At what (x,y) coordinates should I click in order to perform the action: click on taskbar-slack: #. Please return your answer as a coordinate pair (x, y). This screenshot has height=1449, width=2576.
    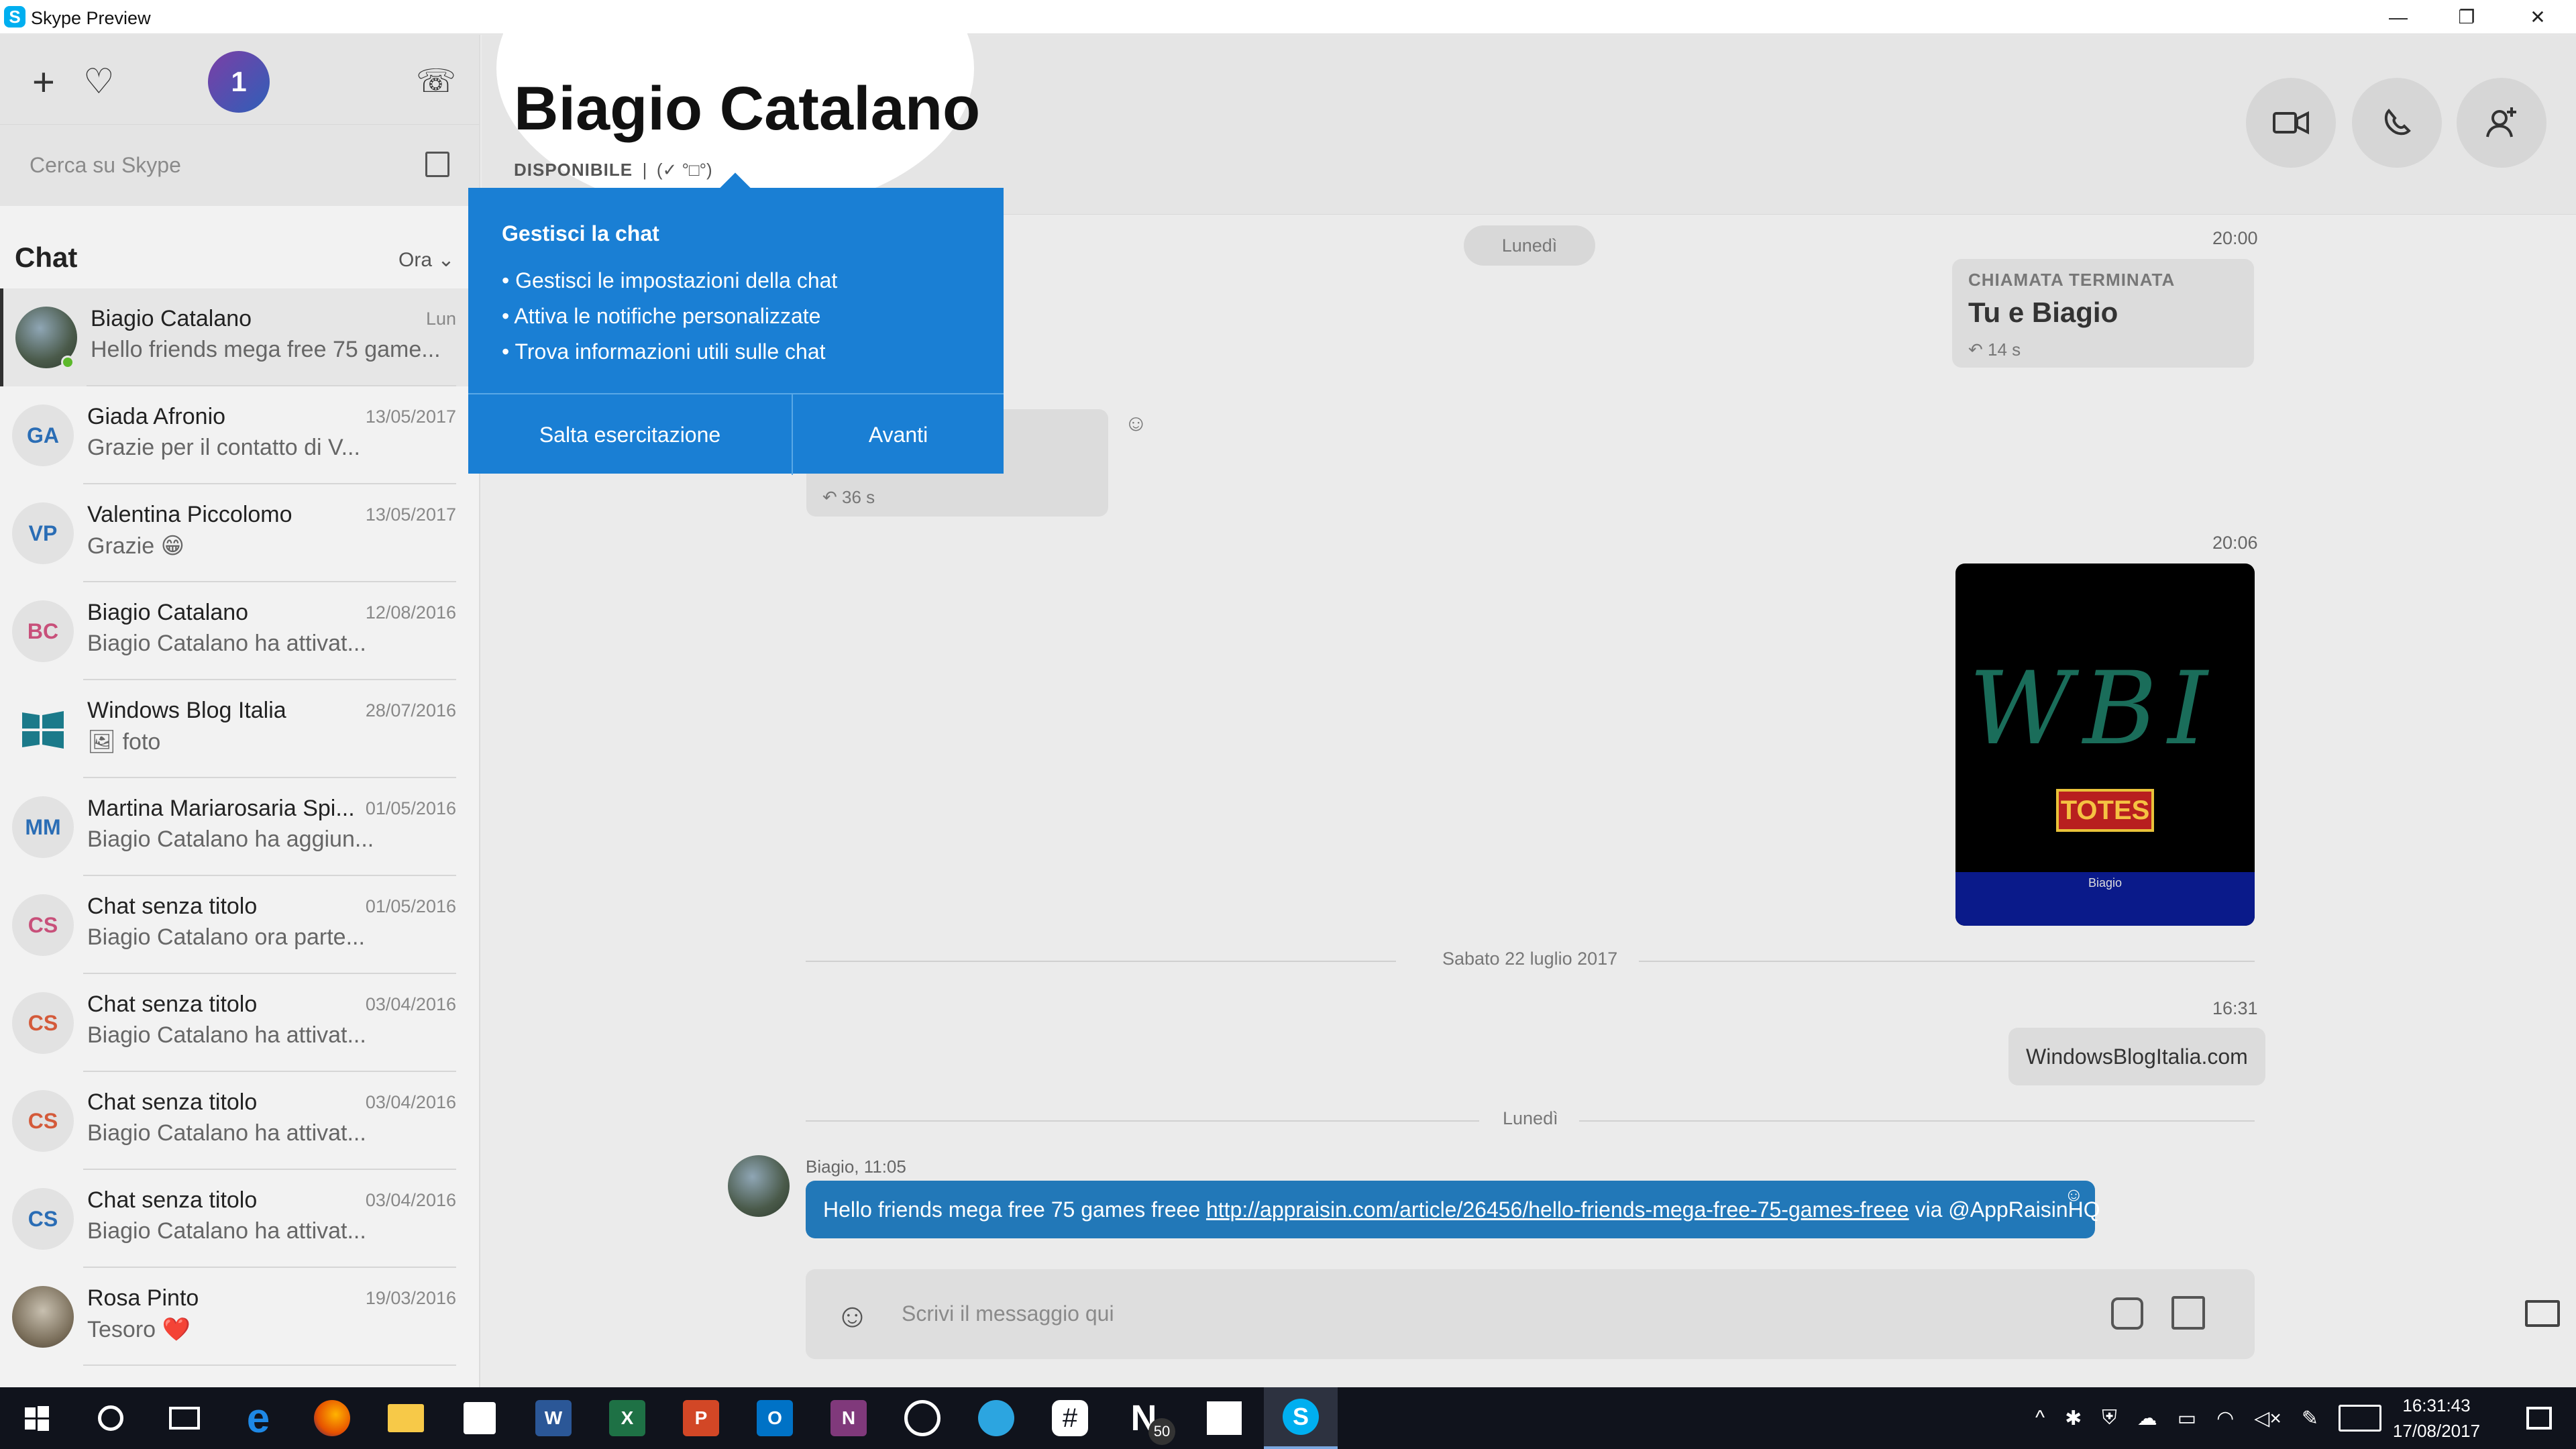
    Looking at the image, I should click on (1070, 1418).